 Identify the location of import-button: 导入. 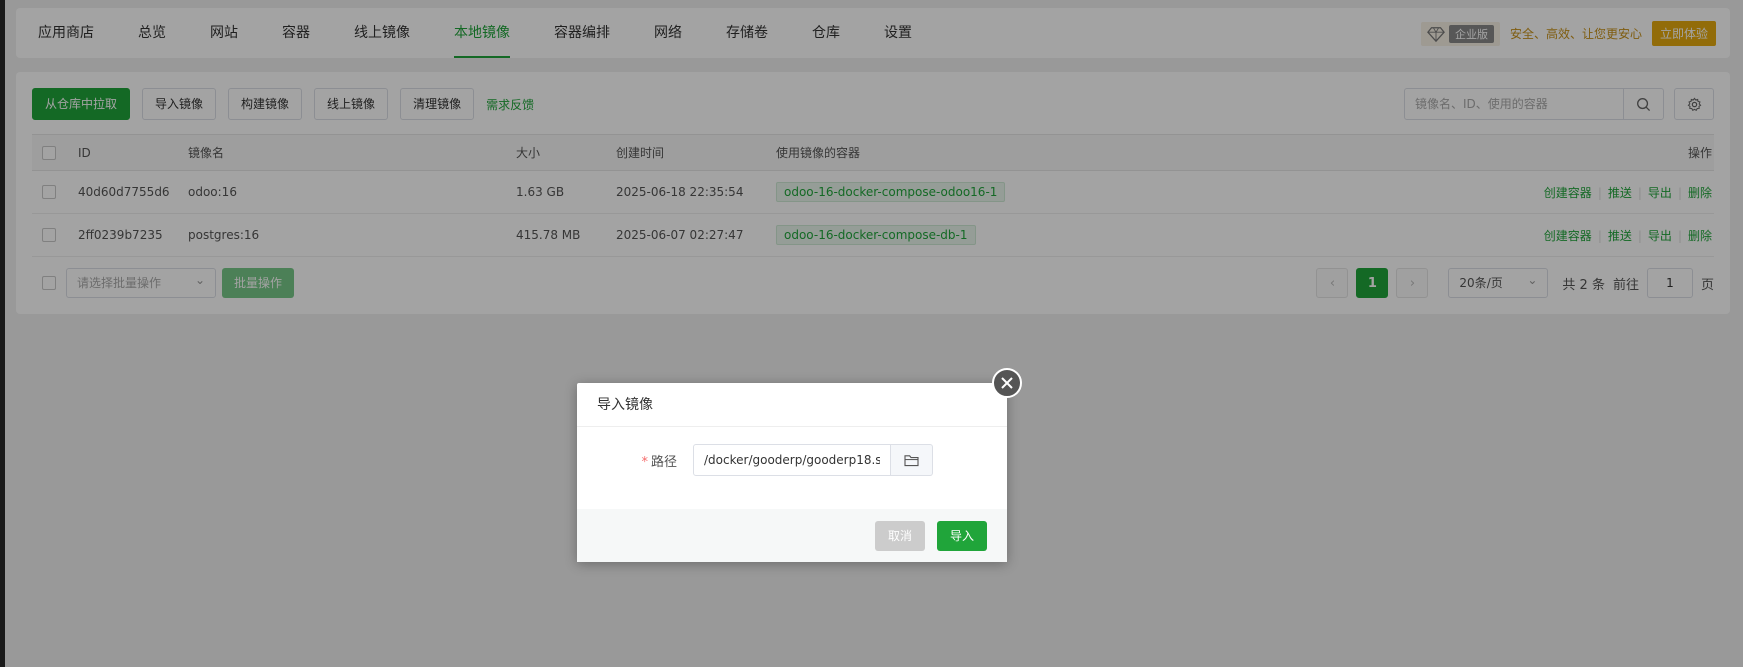
(961, 535).